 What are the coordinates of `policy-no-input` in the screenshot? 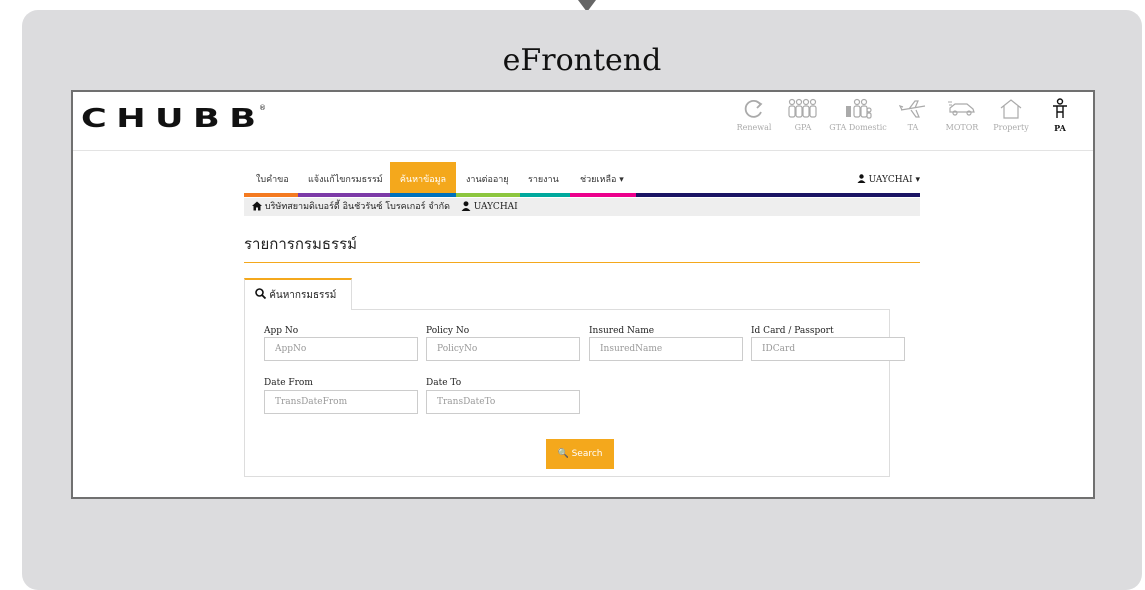 It's located at (503, 349).